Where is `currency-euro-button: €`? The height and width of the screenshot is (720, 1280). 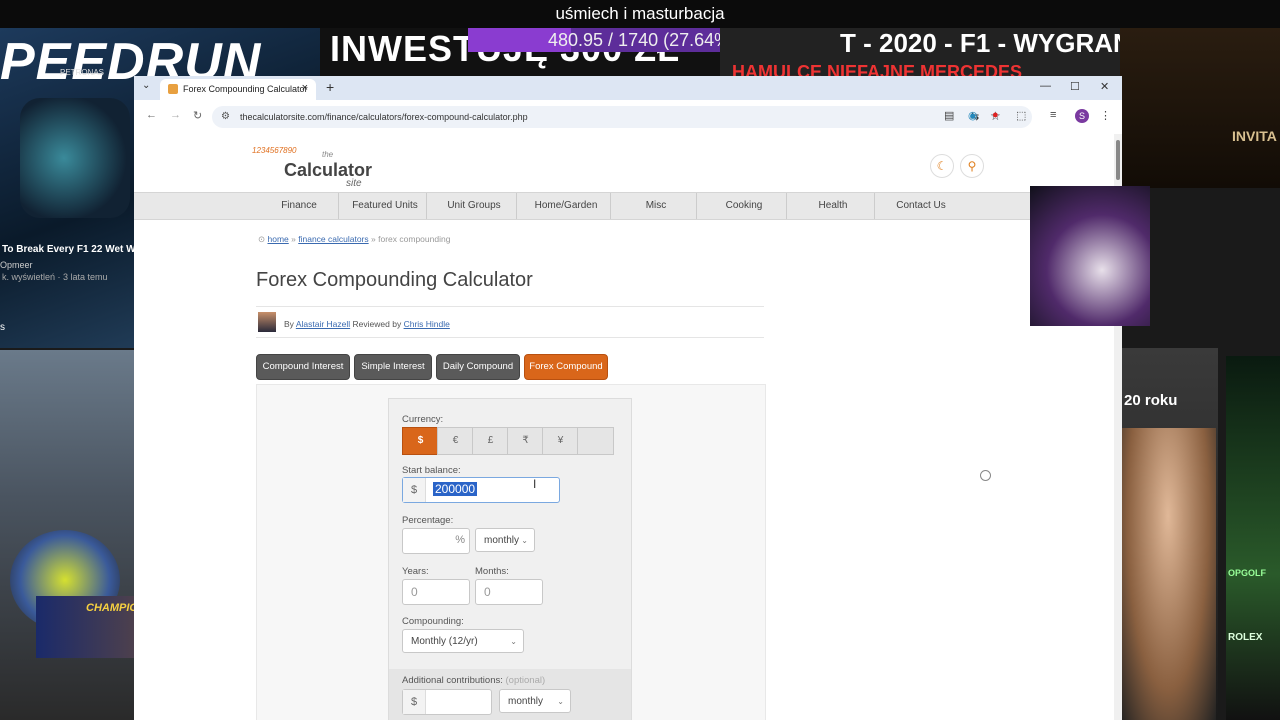 currency-euro-button: € is located at coordinates (455, 441).